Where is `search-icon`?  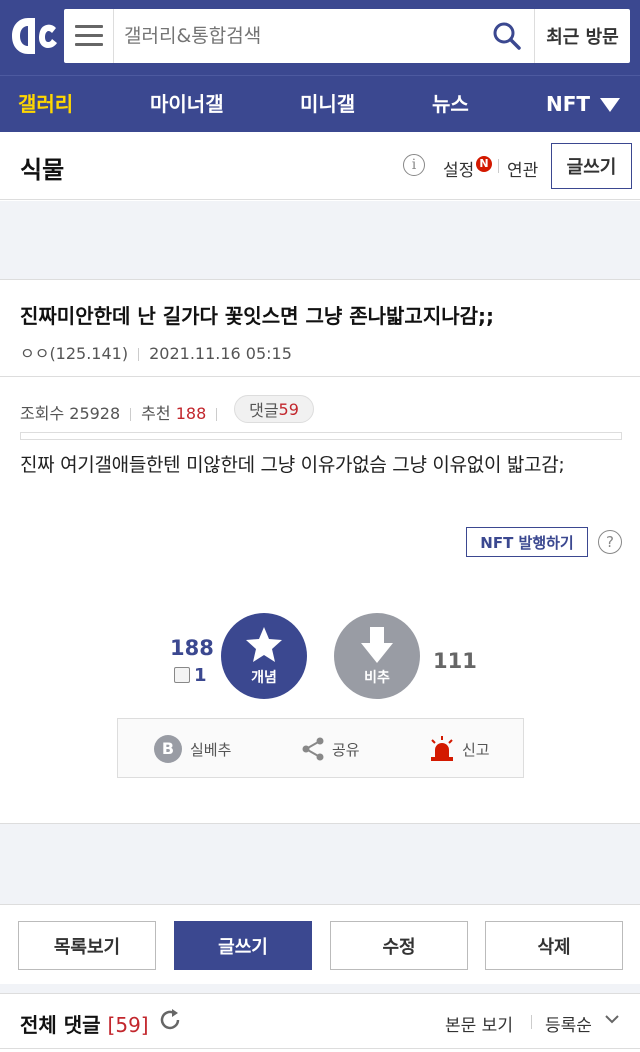 search-icon is located at coordinates (507, 36).